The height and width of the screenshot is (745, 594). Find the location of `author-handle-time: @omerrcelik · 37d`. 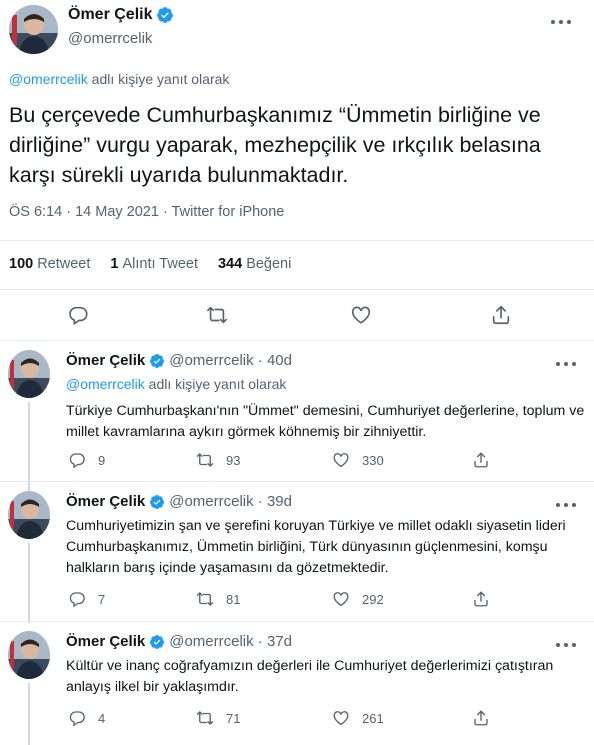

author-handle-time: @omerrcelik · 37d is located at coordinates (230, 641).